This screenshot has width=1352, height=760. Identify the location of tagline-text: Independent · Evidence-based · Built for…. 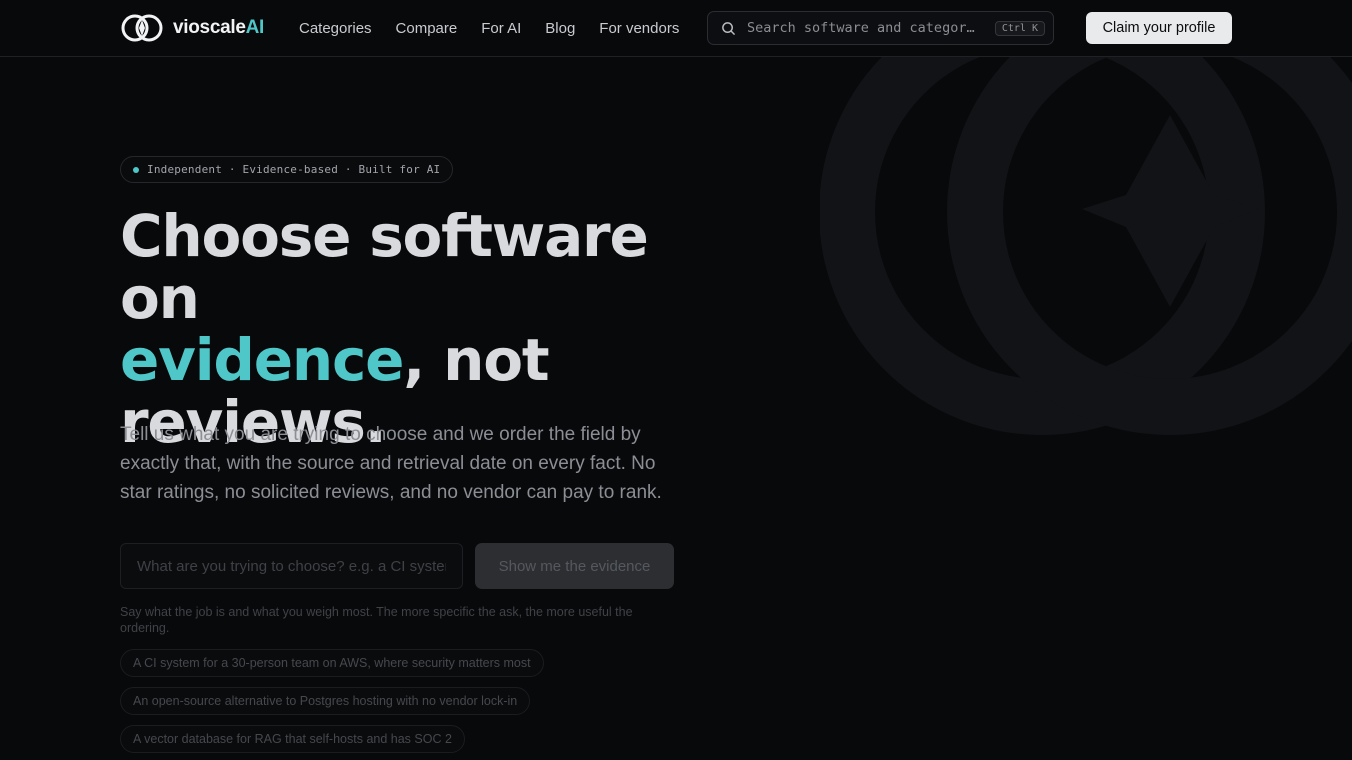
(294, 169).